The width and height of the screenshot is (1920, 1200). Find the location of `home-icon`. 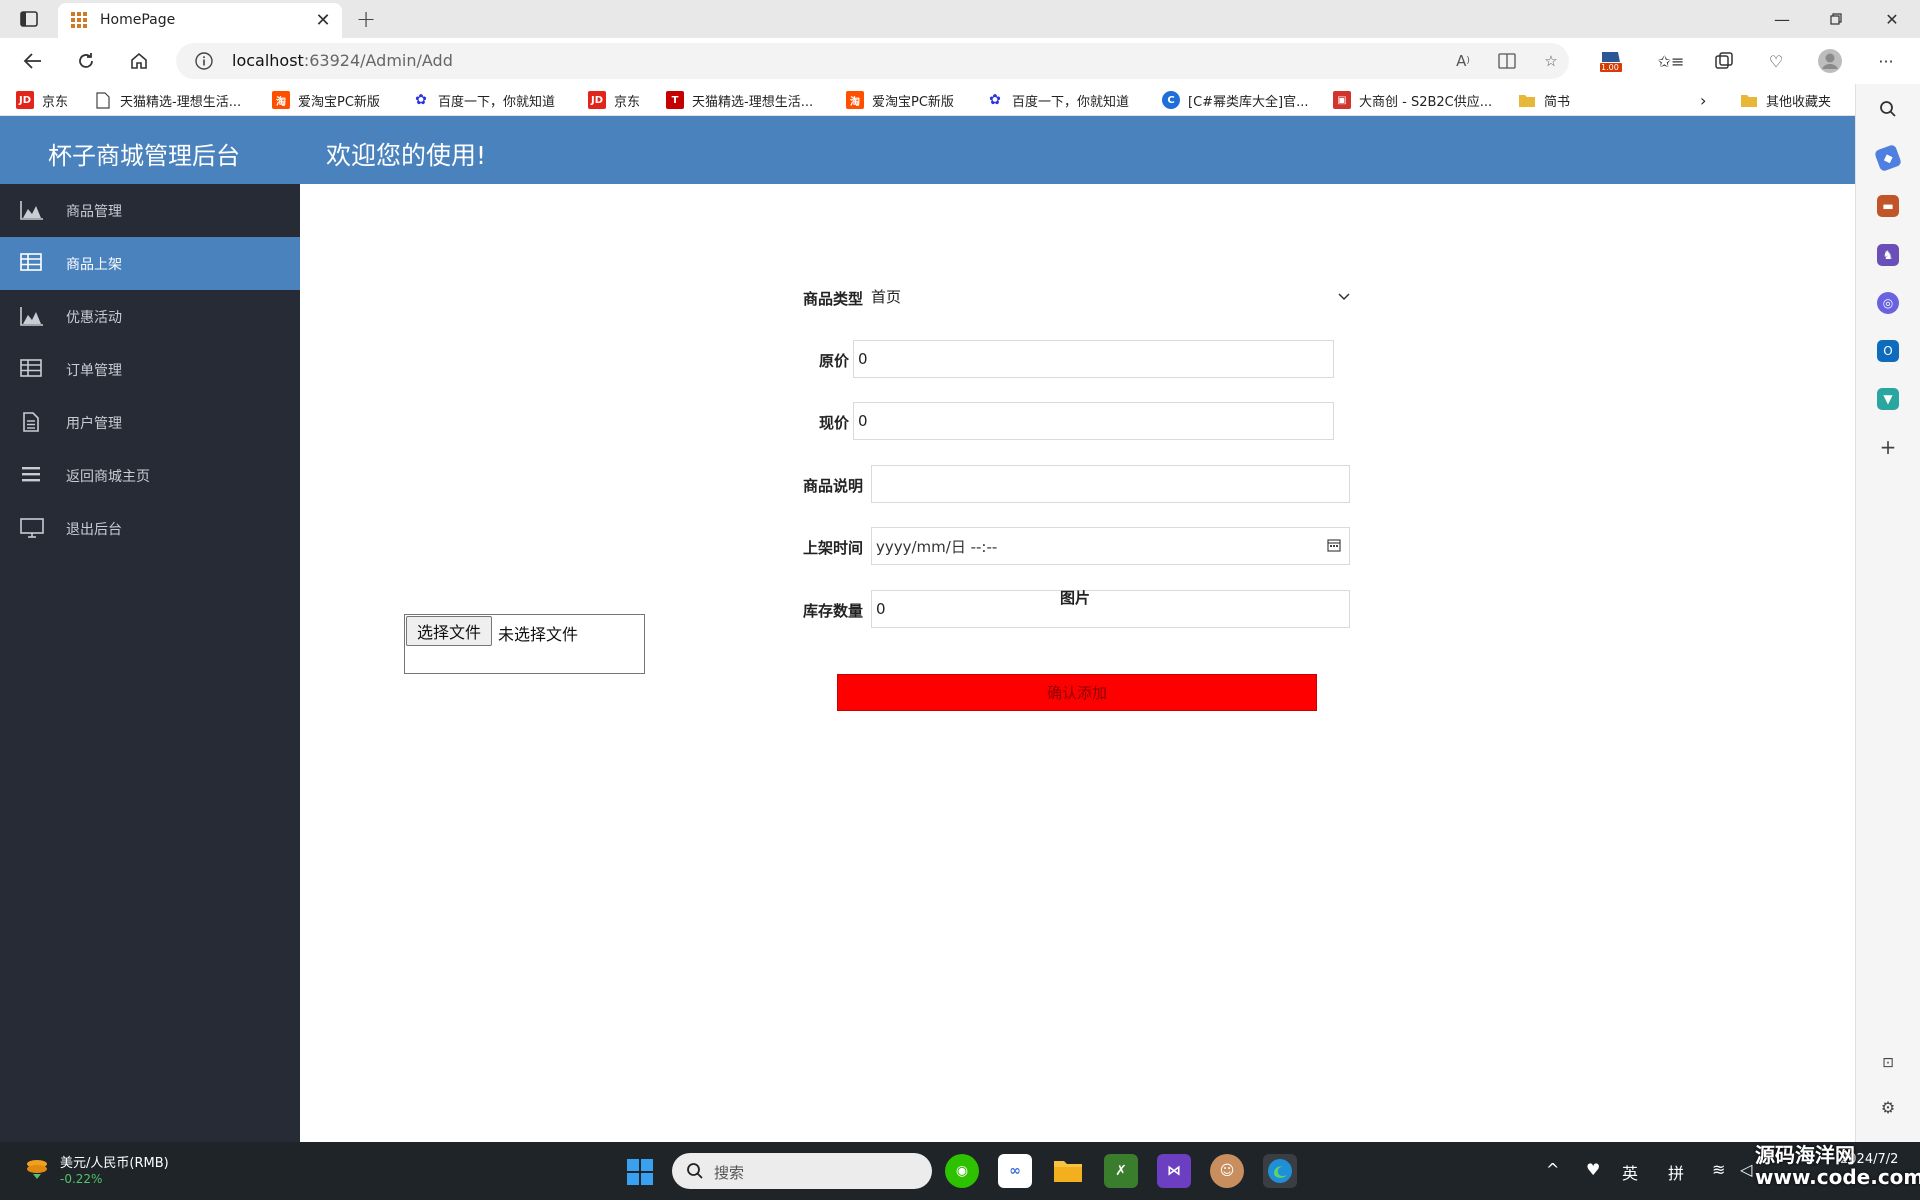

home-icon is located at coordinates (139, 61).